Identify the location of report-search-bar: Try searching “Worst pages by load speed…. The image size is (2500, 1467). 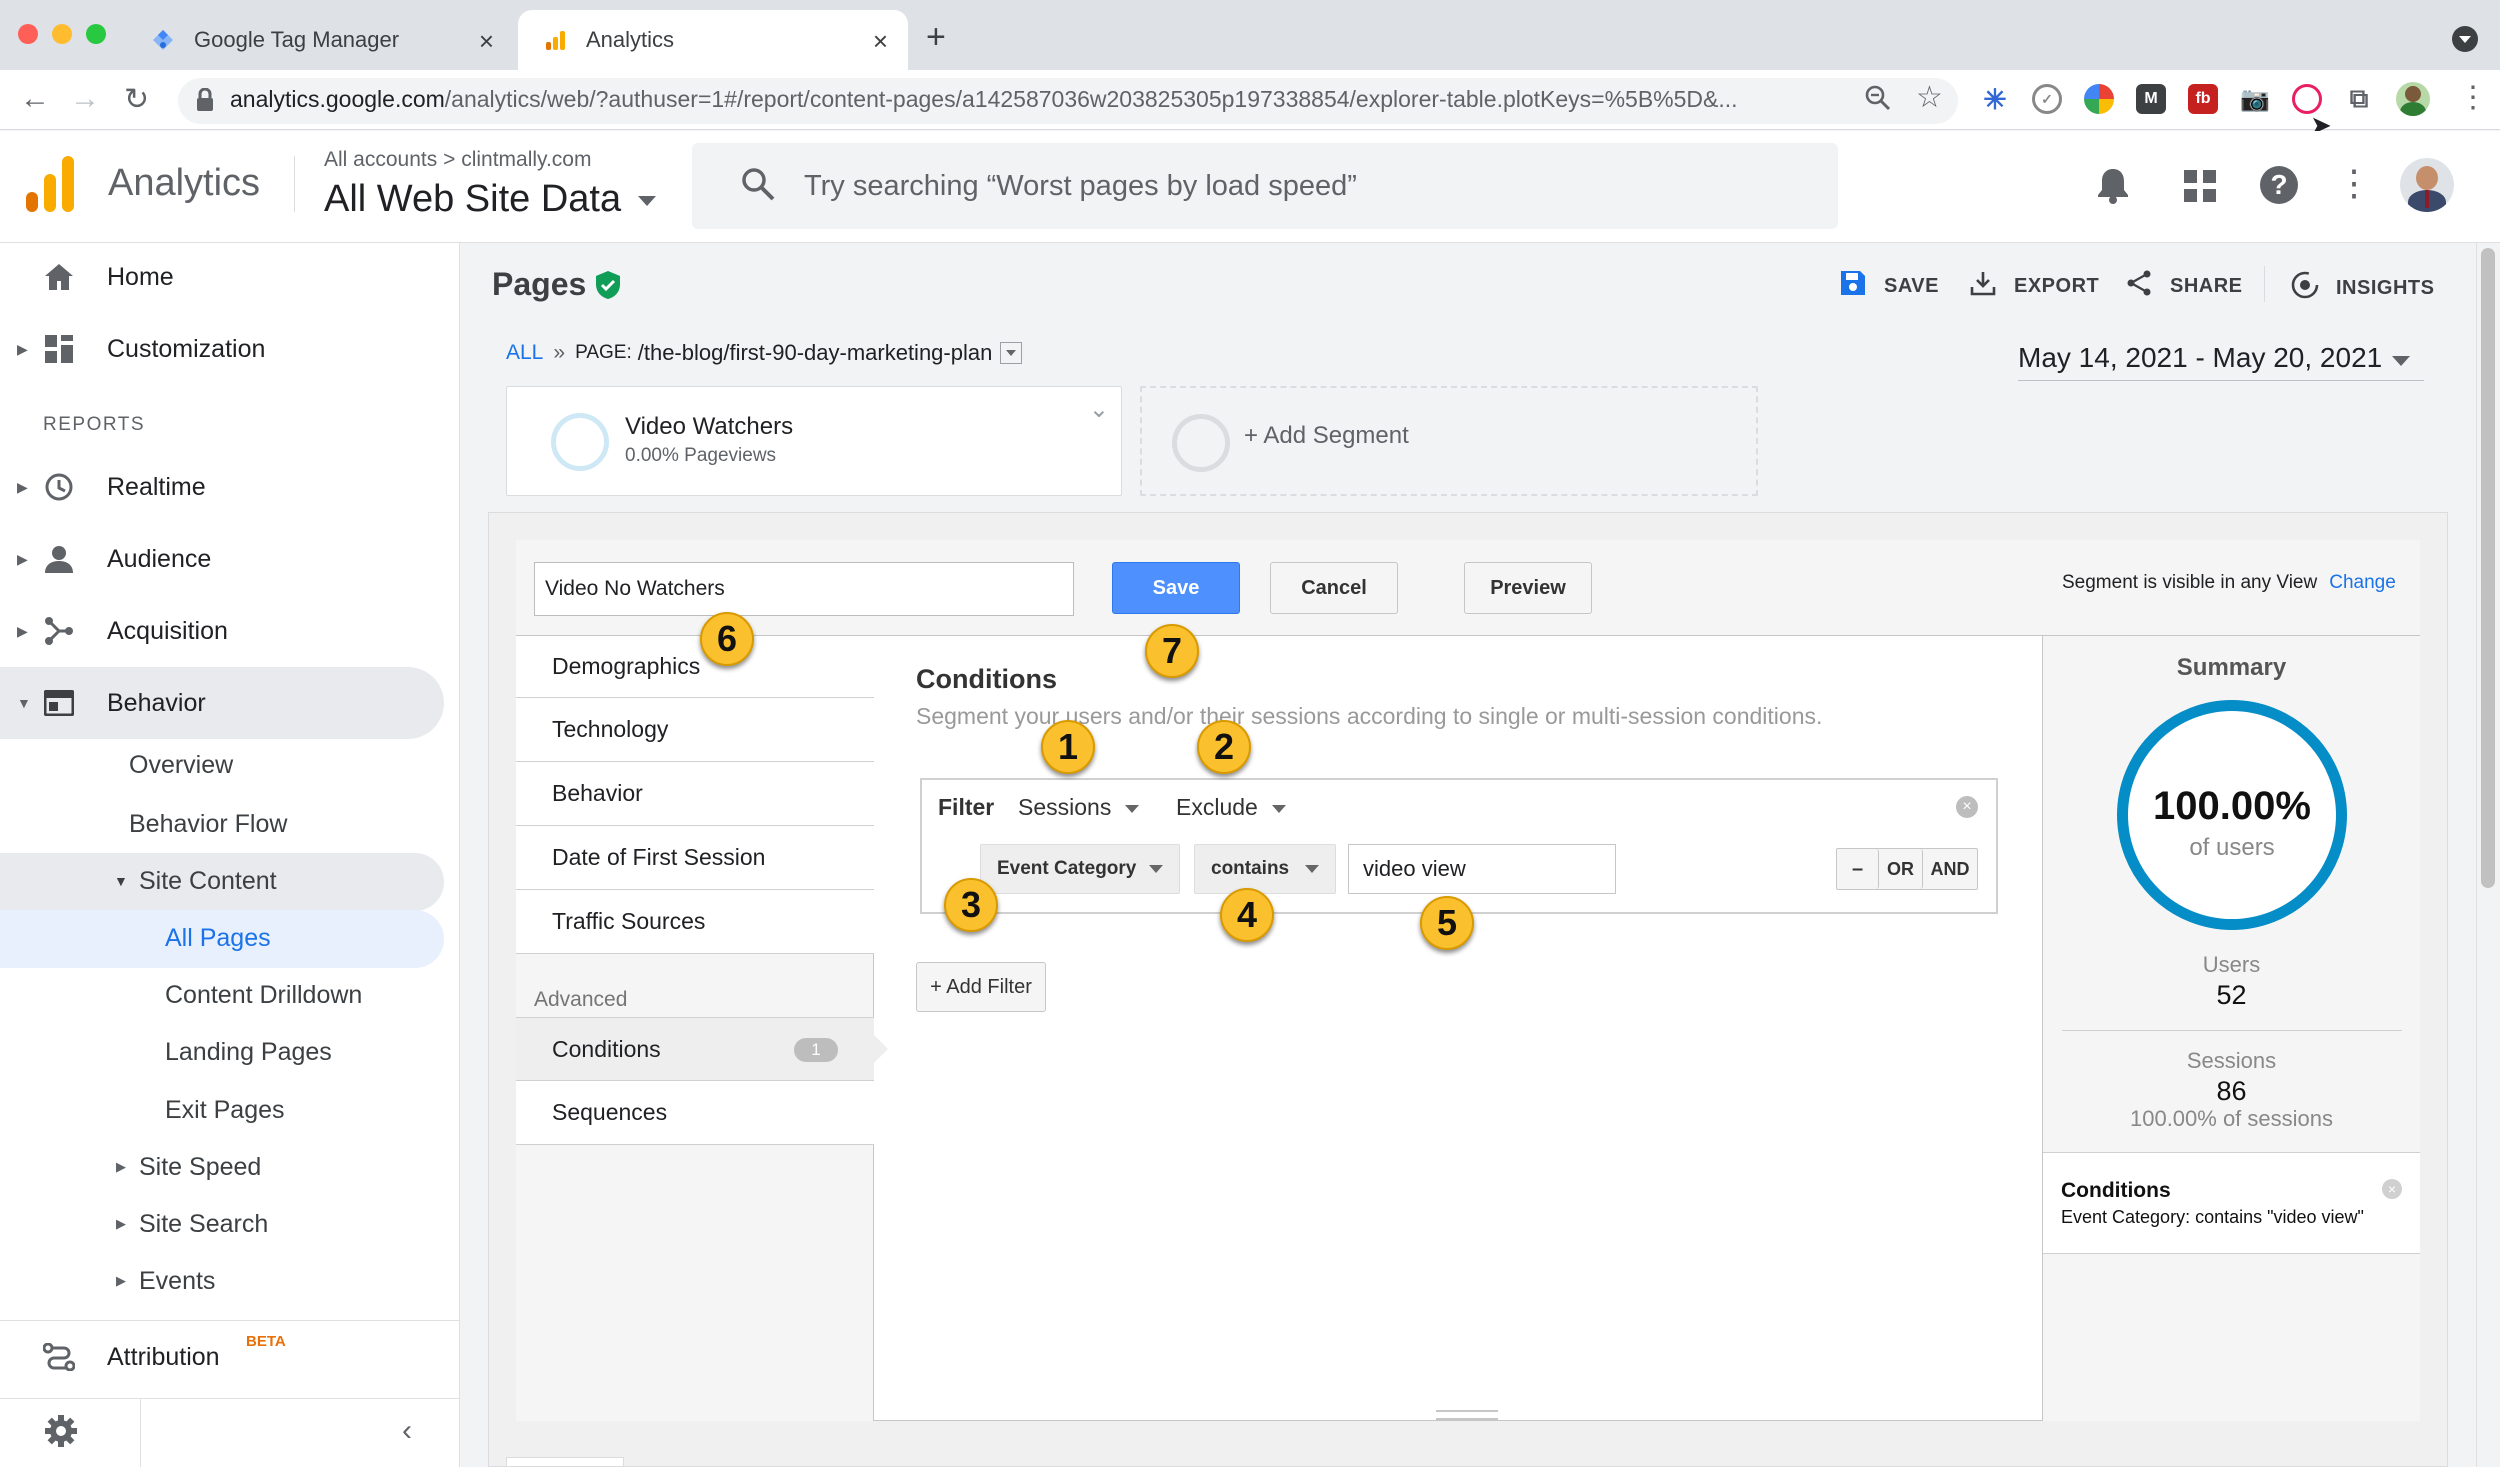
(1265, 186).